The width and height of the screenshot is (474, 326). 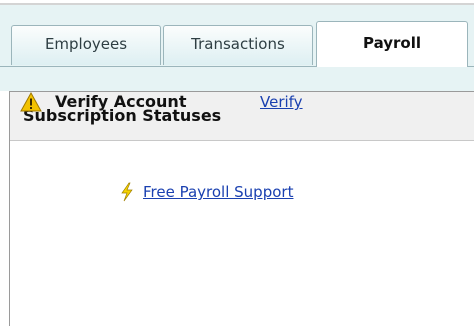 What do you see at coordinates (127, 192) in the screenshot?
I see `lightning-bolt-icon` at bounding box center [127, 192].